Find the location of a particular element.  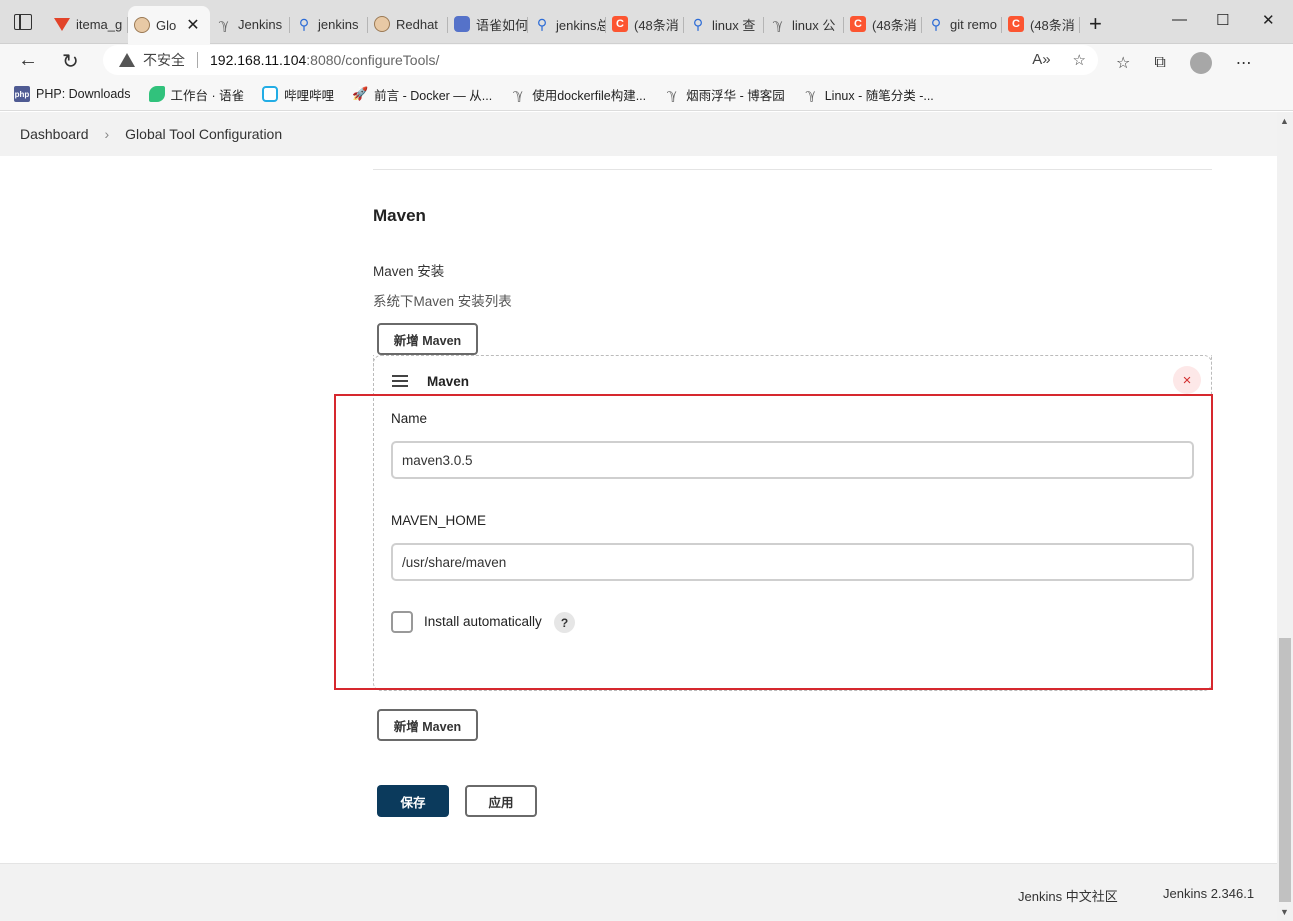

installation-title: Maven is located at coordinates (448, 381).